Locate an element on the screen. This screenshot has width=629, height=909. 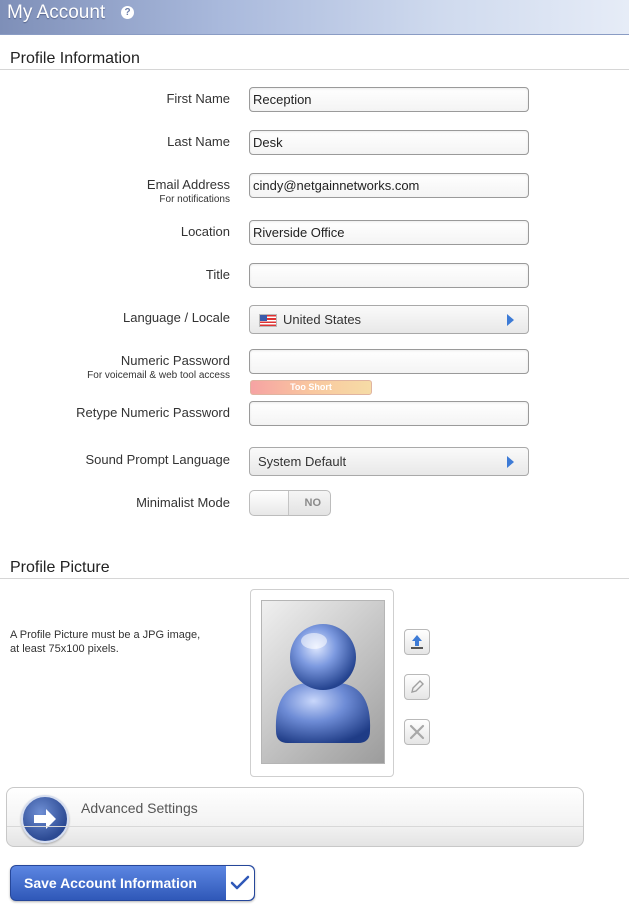
toggle-knob is located at coordinates (269, 503).